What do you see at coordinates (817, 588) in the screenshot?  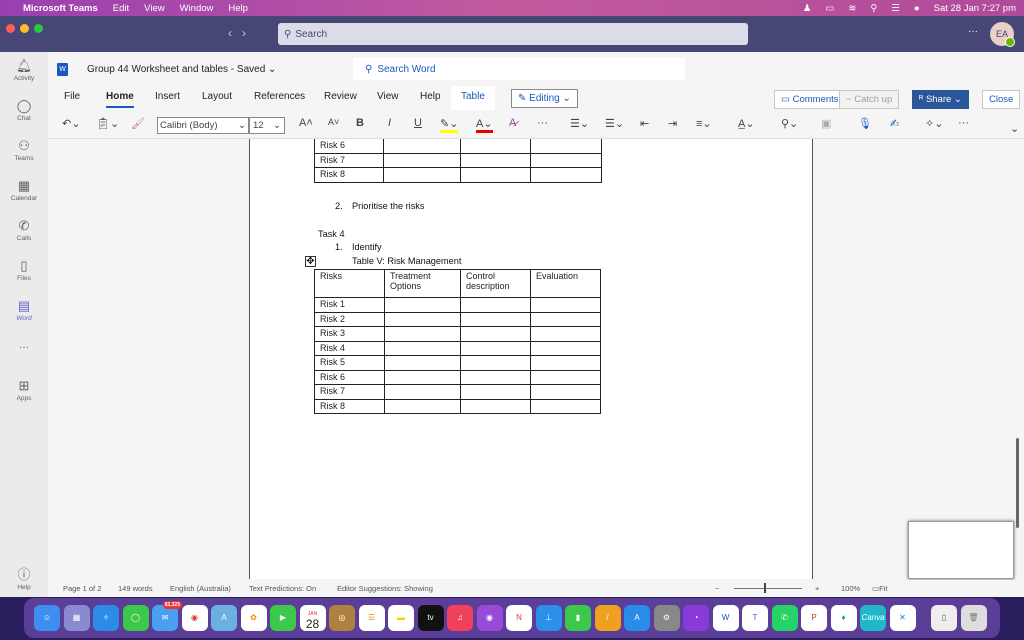 I see `zoom-in-button: +` at bounding box center [817, 588].